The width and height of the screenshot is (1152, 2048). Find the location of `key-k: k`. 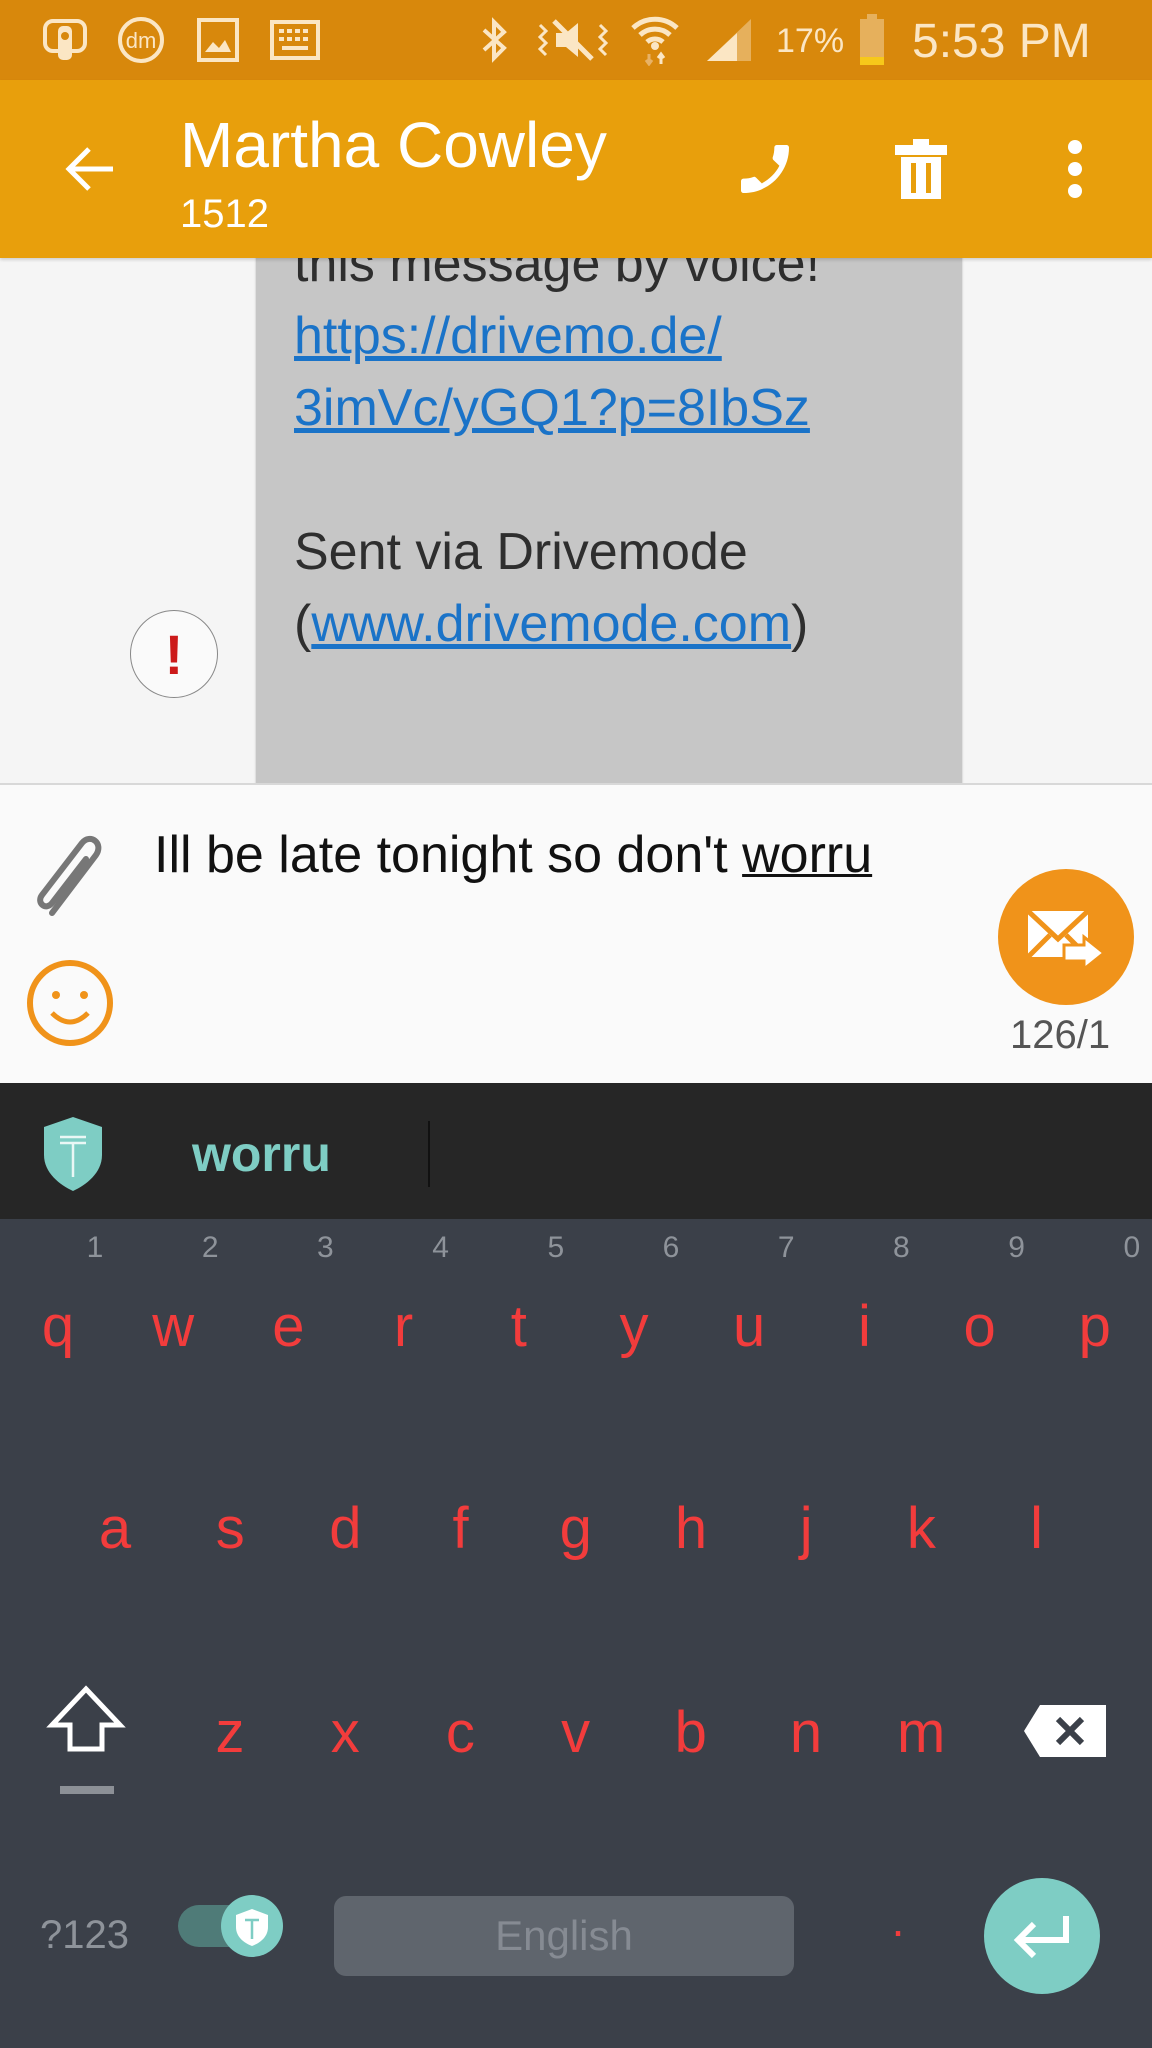

key-k: k is located at coordinates (921, 1528).